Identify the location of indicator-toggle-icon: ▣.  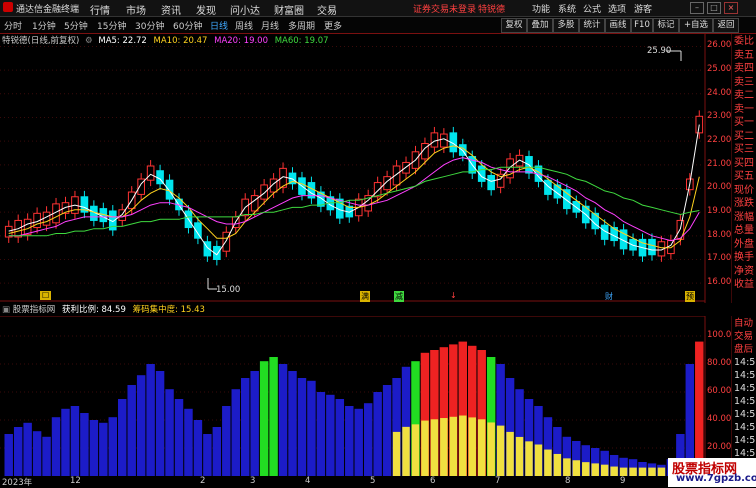
(6, 310).